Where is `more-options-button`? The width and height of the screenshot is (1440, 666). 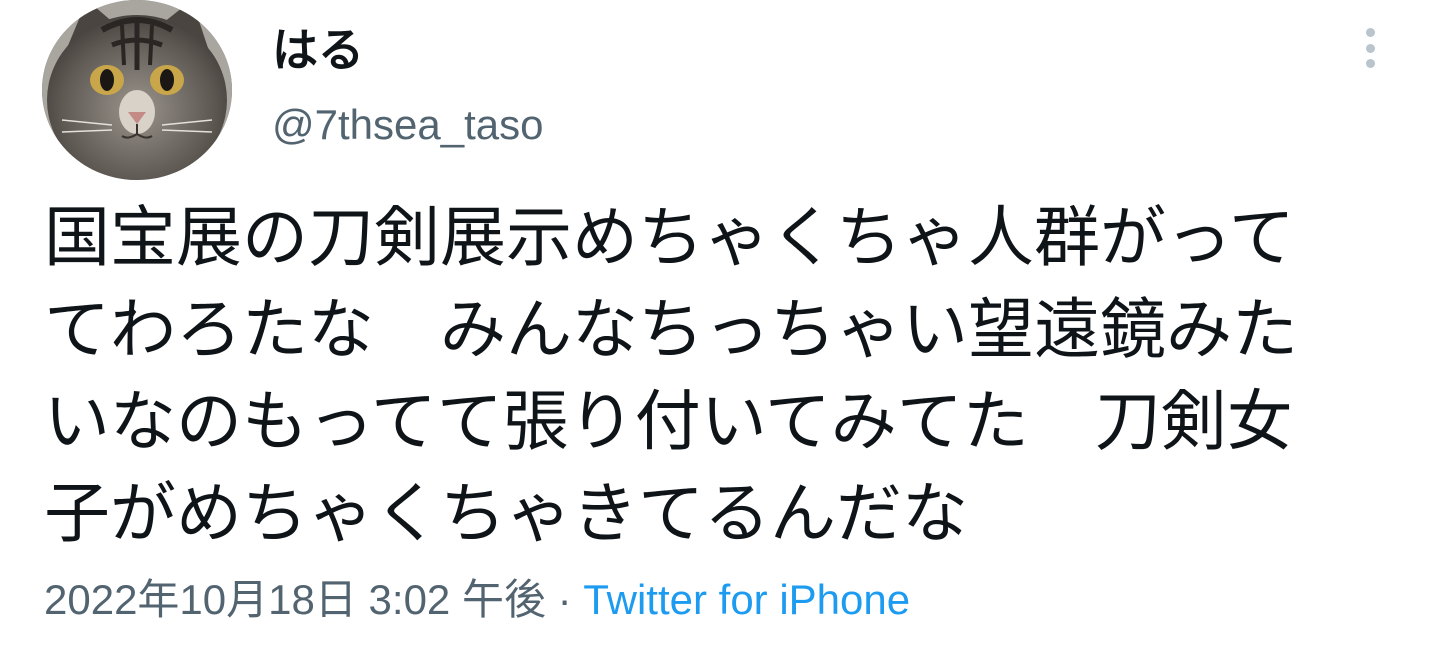 more-options-button is located at coordinates (1370, 48).